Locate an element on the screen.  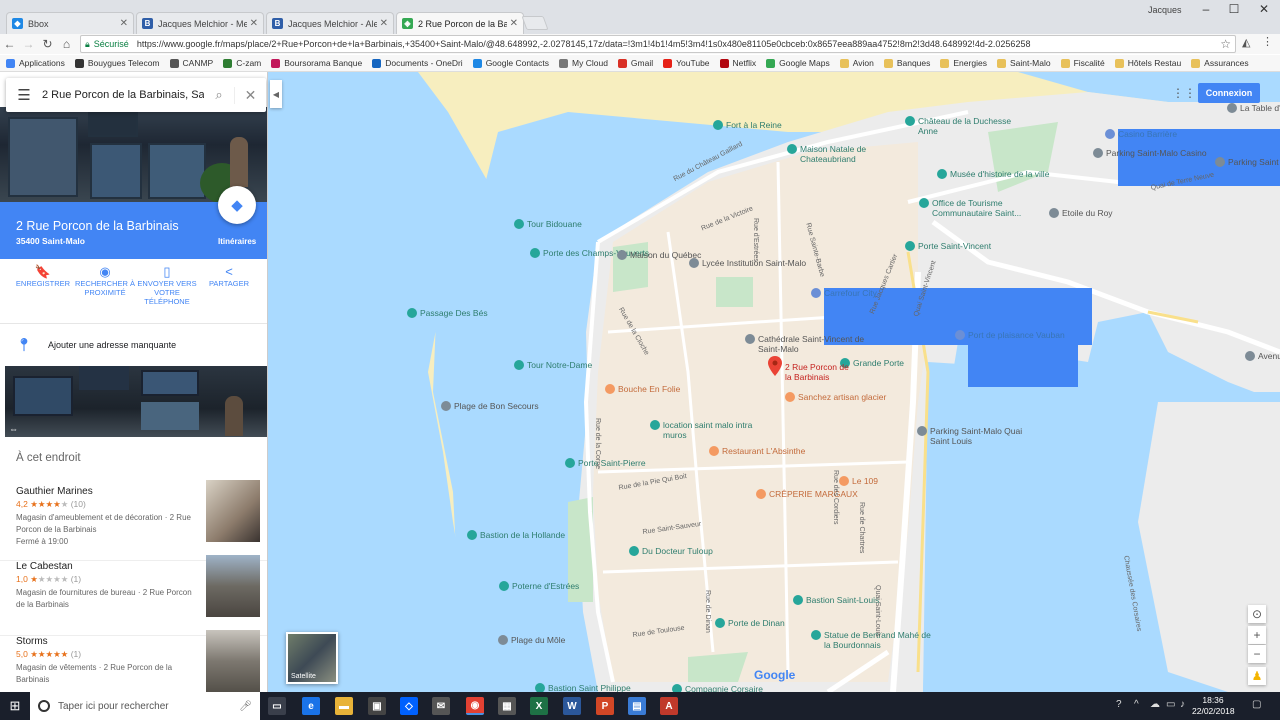
action-nearby: ◉ RECHERCHER À PROXIMITÉ is located at coordinates (105, 281).